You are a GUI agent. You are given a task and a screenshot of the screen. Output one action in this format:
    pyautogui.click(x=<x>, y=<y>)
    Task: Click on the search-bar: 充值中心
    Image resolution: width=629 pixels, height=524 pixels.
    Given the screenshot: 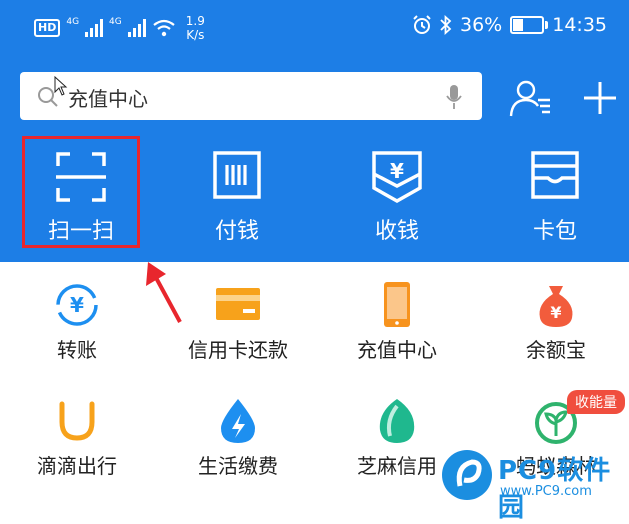 What is the action you would take?
    pyautogui.click(x=251, y=96)
    